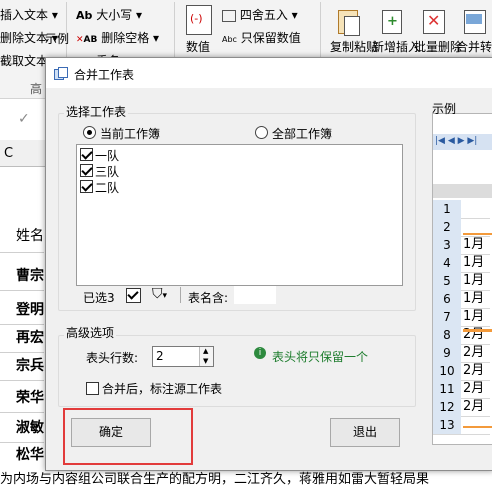 This screenshot has height=485, width=492. I want to click on header-cell: 姓名, so click(22, 236).